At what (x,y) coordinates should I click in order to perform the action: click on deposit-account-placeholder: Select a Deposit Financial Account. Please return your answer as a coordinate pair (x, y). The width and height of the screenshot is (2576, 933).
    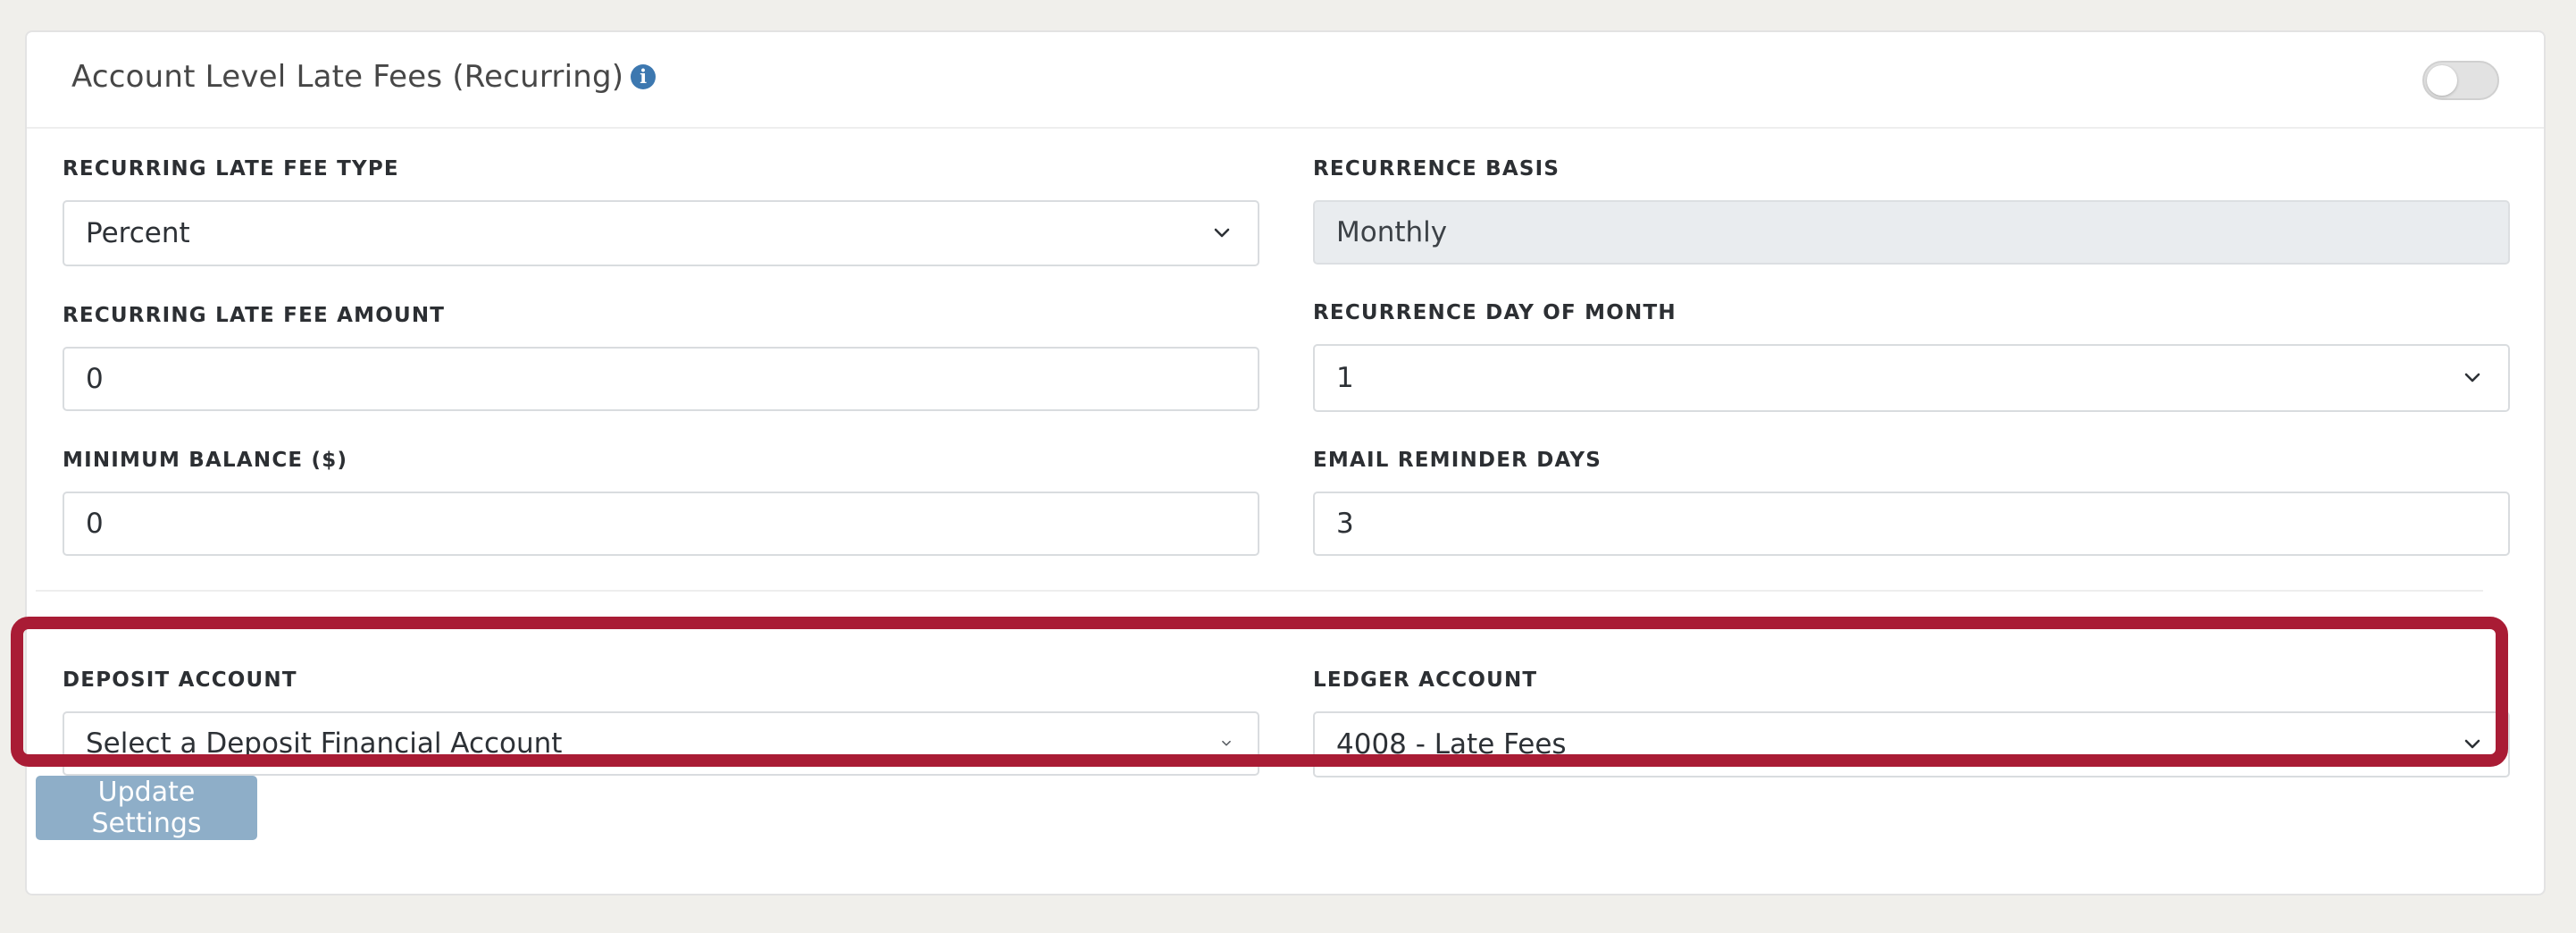
    Looking at the image, I should click on (325, 743).